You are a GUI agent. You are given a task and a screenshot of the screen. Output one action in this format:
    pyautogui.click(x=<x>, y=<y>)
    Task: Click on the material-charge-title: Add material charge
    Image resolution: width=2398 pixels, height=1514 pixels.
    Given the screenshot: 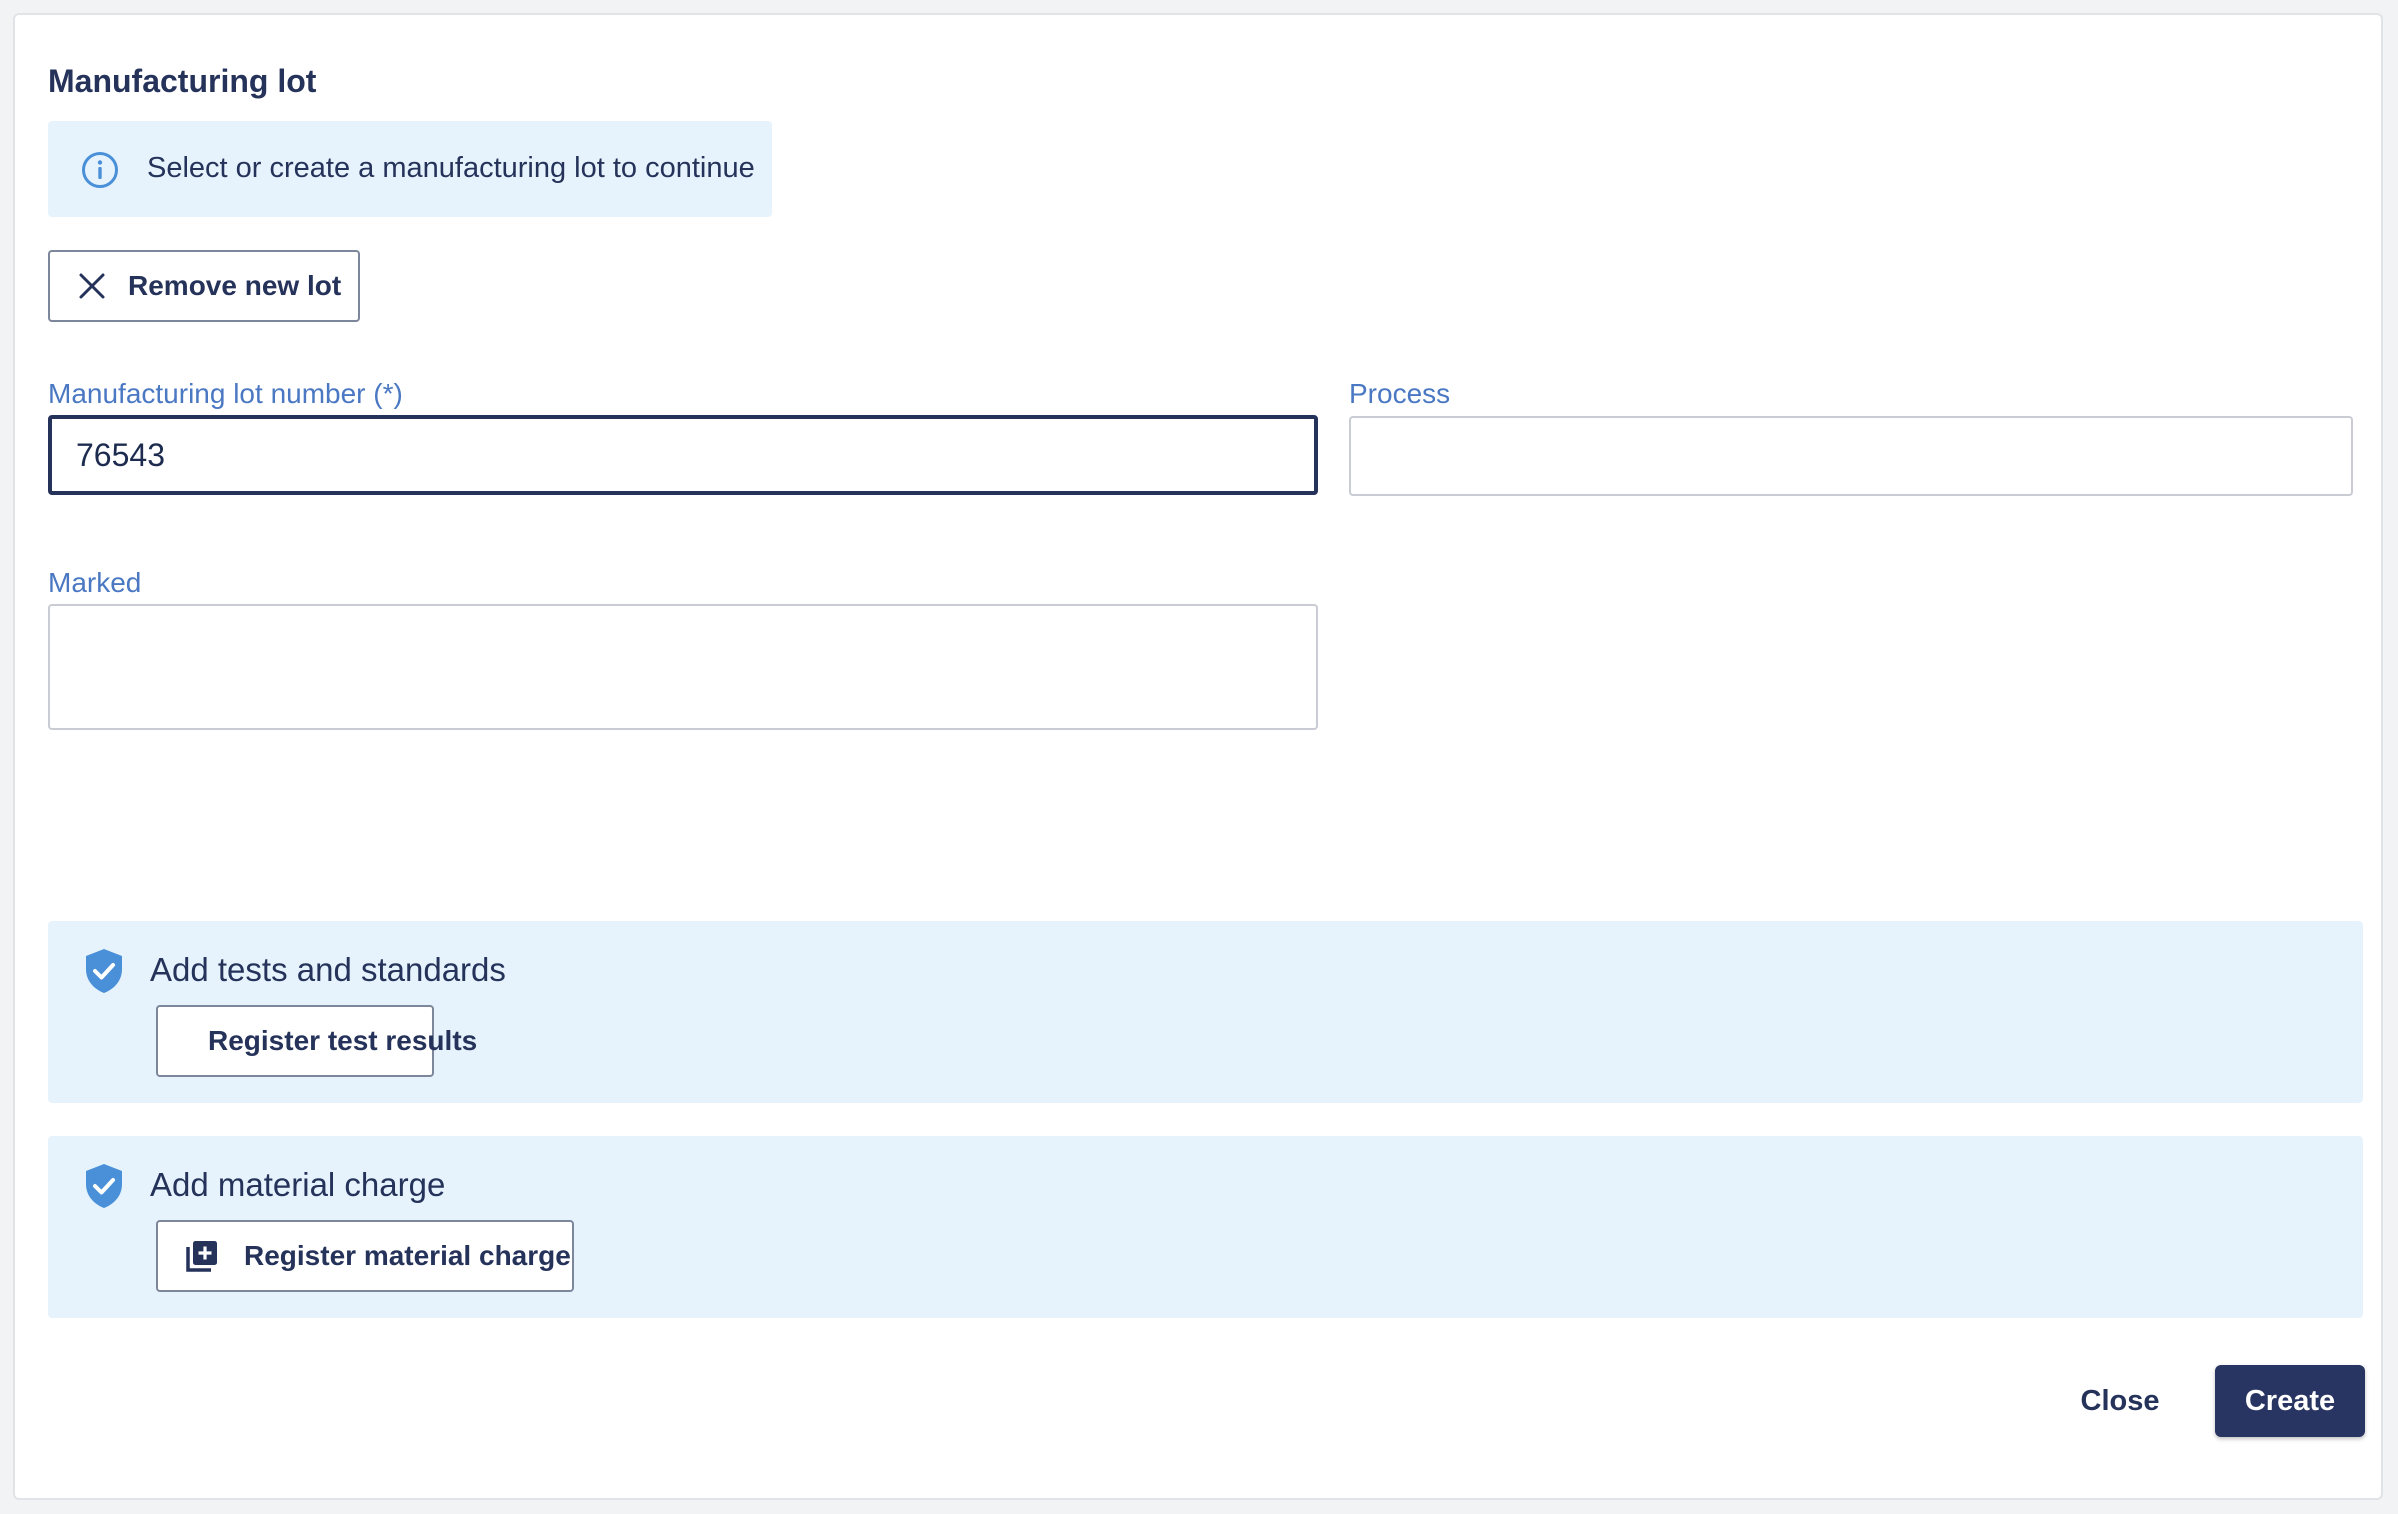 What is the action you would take?
    pyautogui.click(x=298, y=1184)
    